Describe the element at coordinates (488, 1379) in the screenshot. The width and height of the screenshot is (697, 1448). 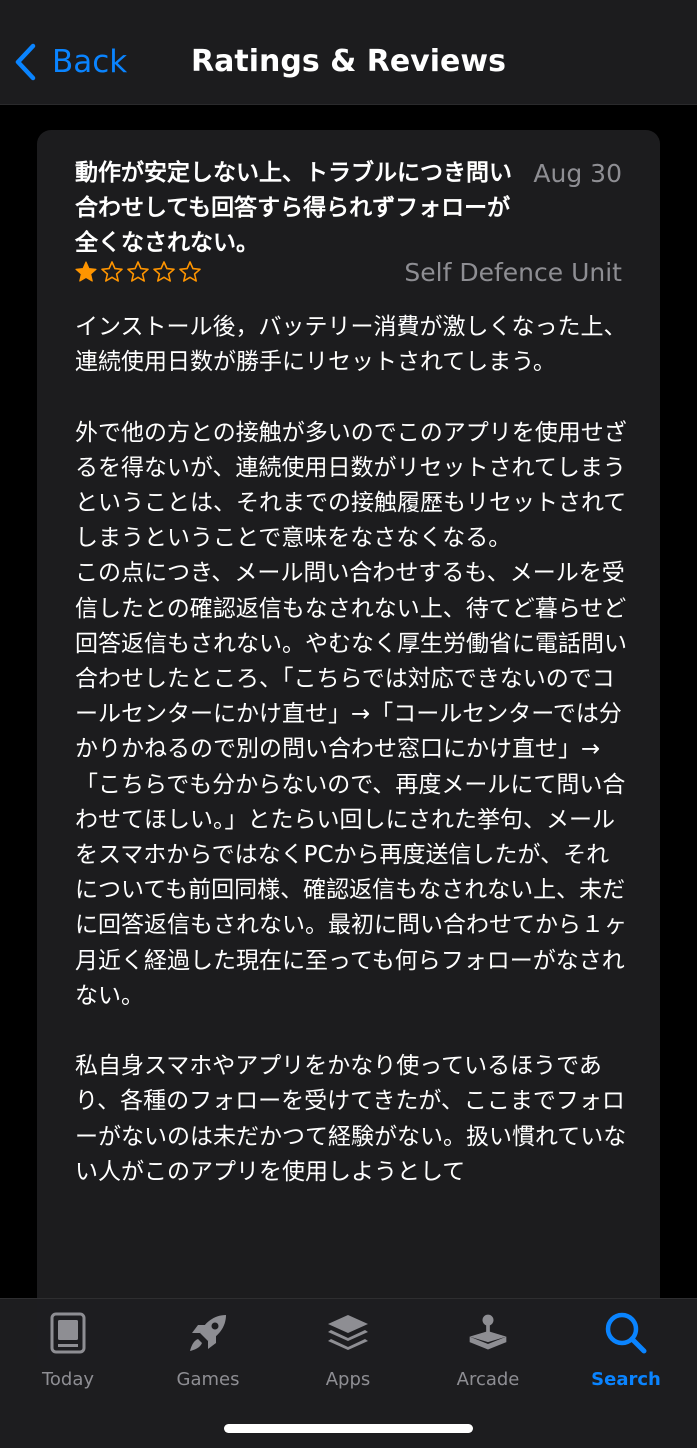
I see `tab-label: Arcade` at that location.